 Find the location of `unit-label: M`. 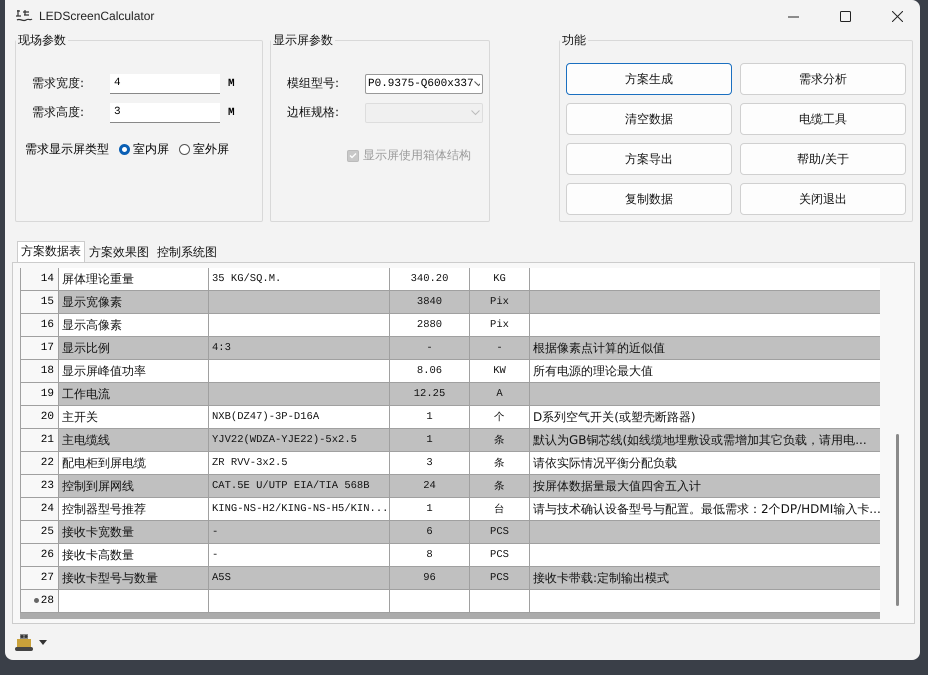

unit-label: M is located at coordinates (231, 84).